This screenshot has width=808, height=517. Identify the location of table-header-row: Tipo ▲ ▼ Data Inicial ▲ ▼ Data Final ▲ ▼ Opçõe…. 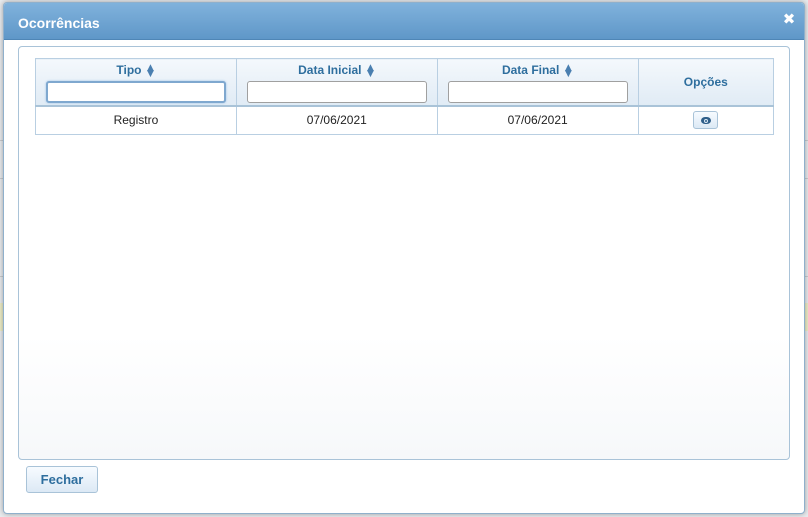
(405, 82).